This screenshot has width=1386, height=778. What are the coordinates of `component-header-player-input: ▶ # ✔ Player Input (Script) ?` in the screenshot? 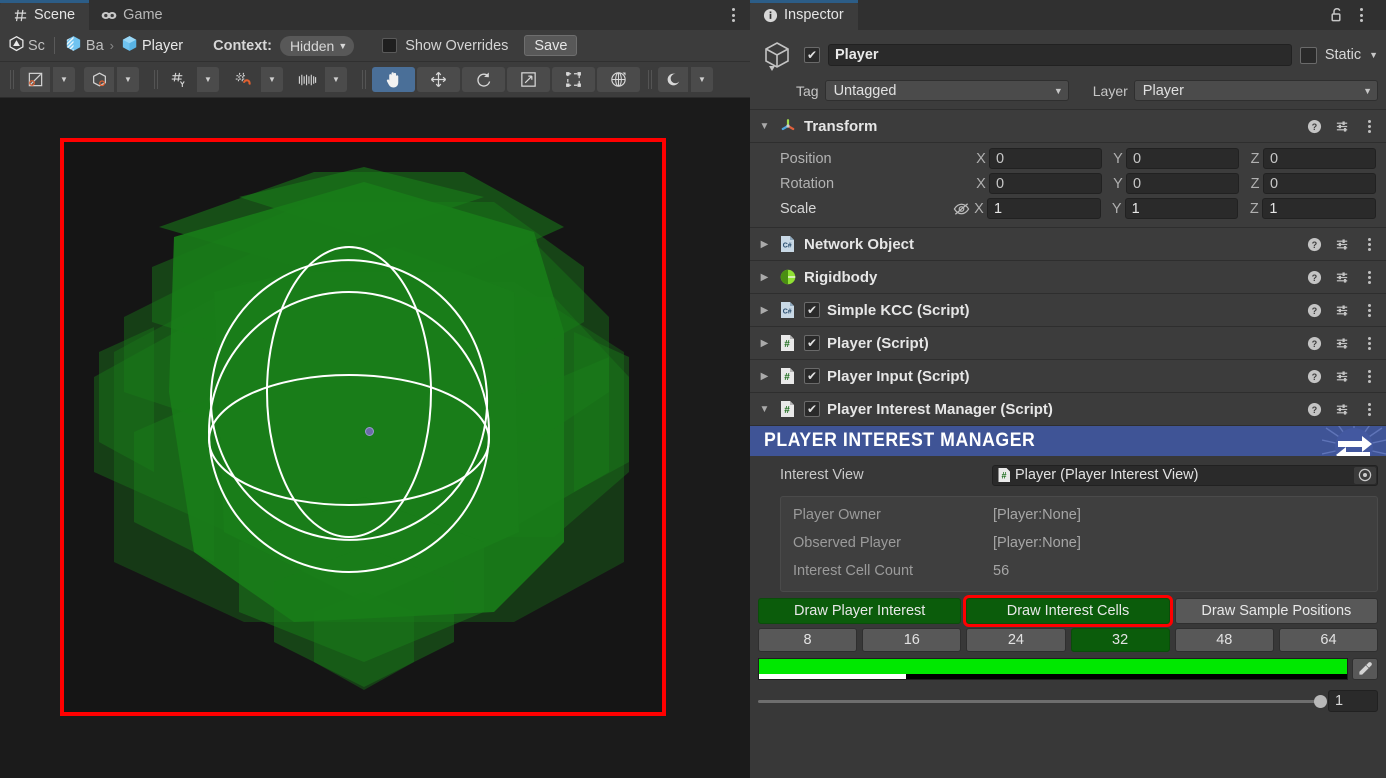 It's located at (1068, 376).